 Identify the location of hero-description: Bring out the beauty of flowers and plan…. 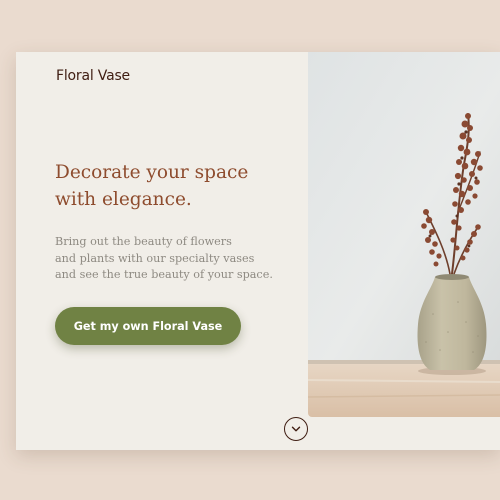
(185, 259).